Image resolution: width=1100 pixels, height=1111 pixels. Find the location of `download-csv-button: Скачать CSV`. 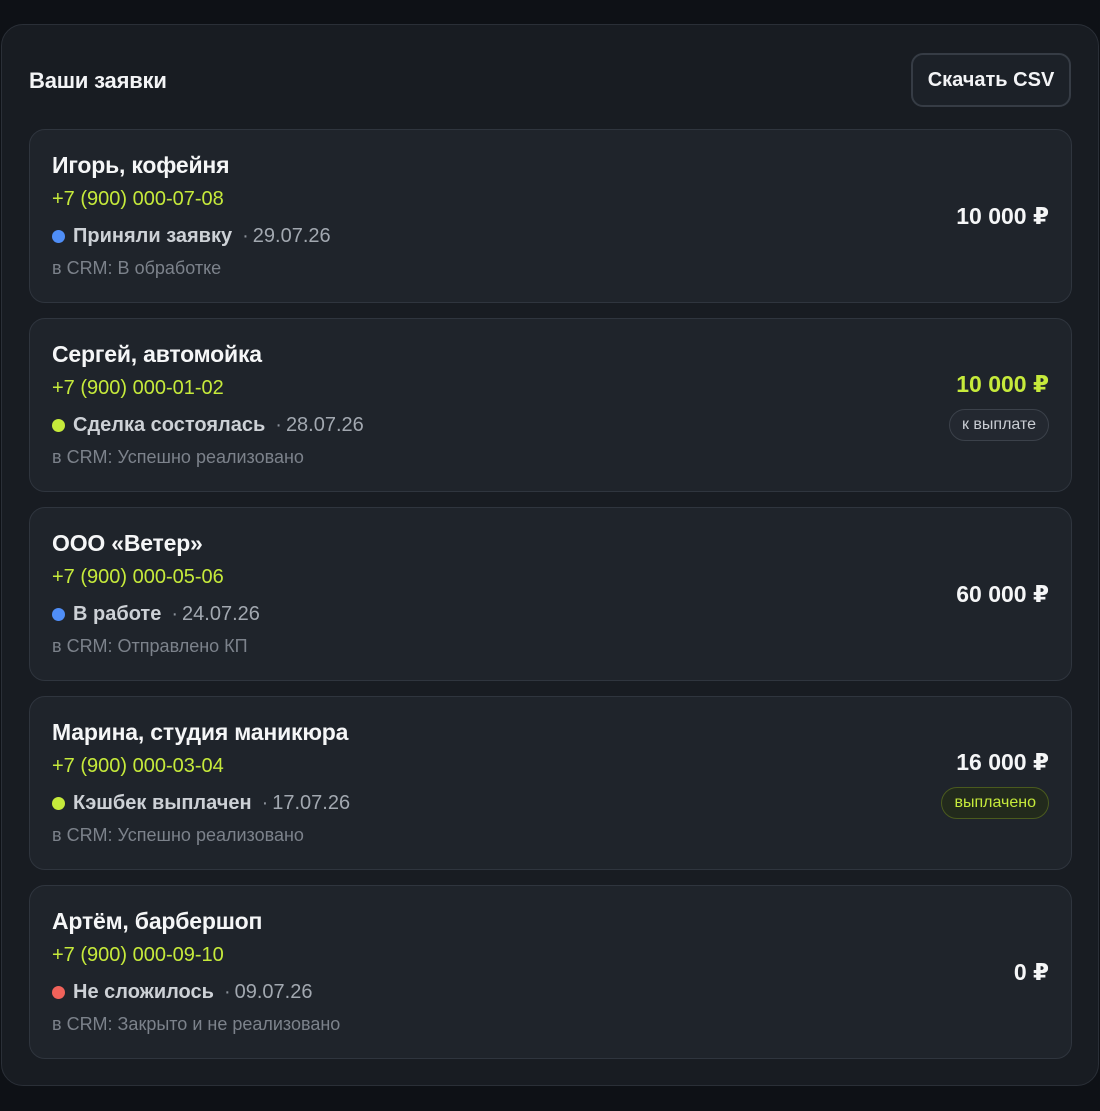

download-csv-button: Скачать CSV is located at coordinates (991, 80).